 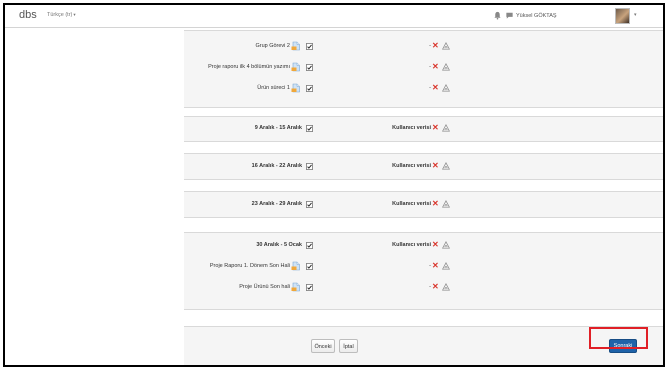 I want to click on task-label: Ürün süreci 1, so click(x=273, y=88).